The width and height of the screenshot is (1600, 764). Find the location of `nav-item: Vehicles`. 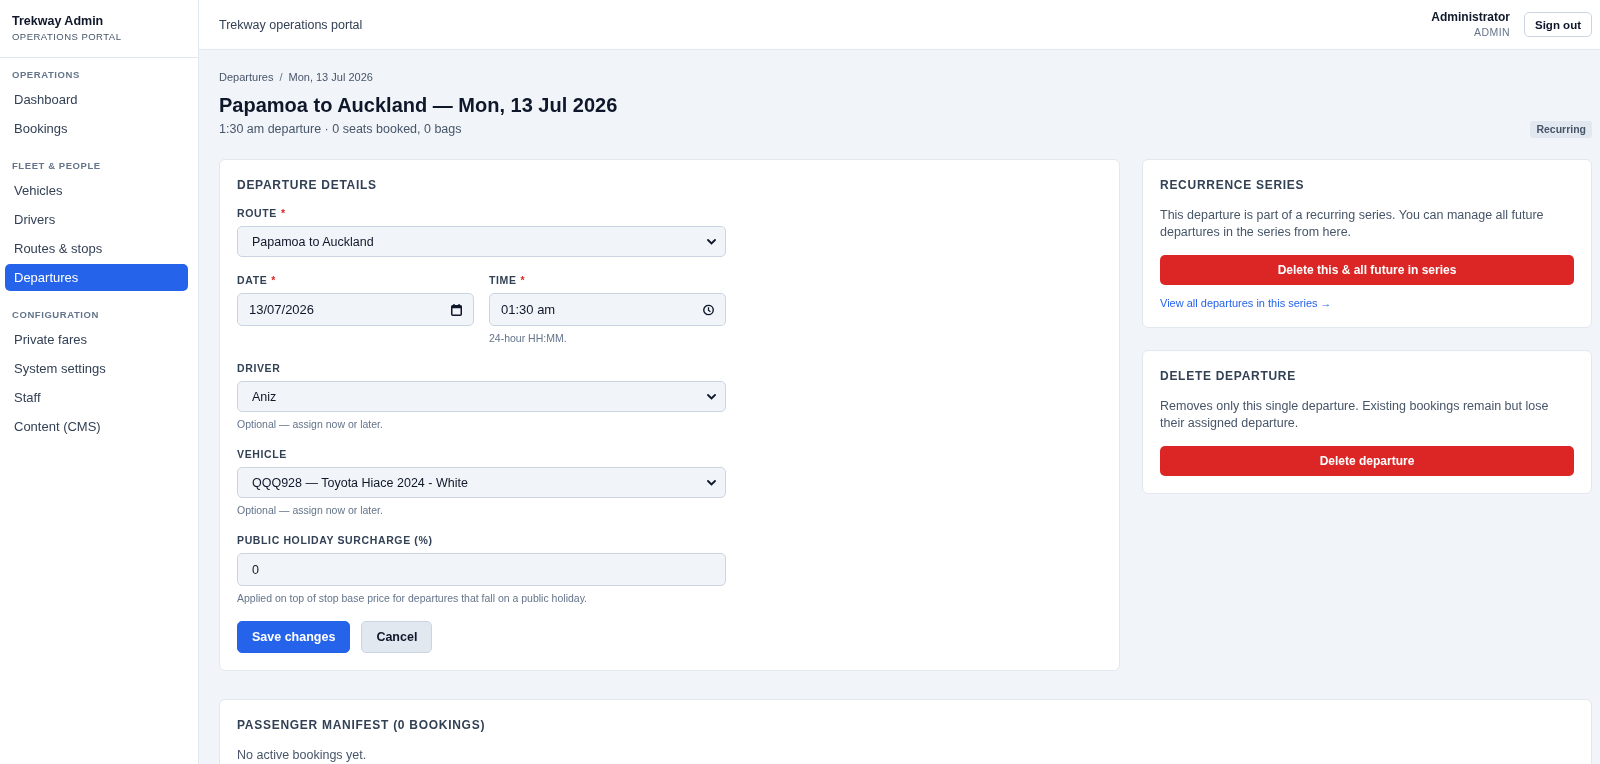

nav-item: Vehicles is located at coordinates (96, 190).